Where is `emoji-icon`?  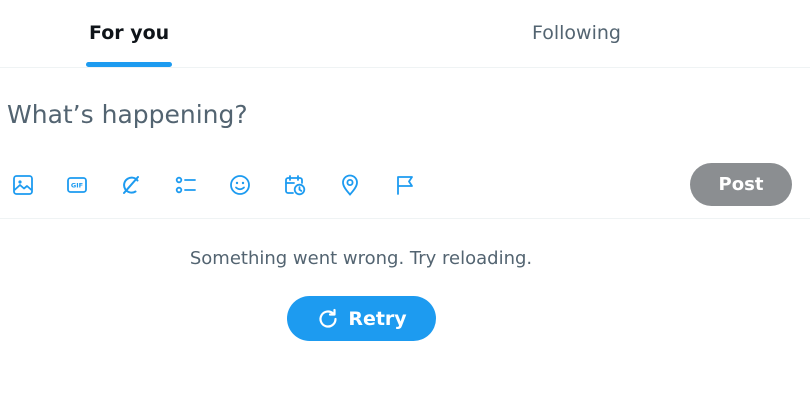 emoji-icon is located at coordinates (240, 185).